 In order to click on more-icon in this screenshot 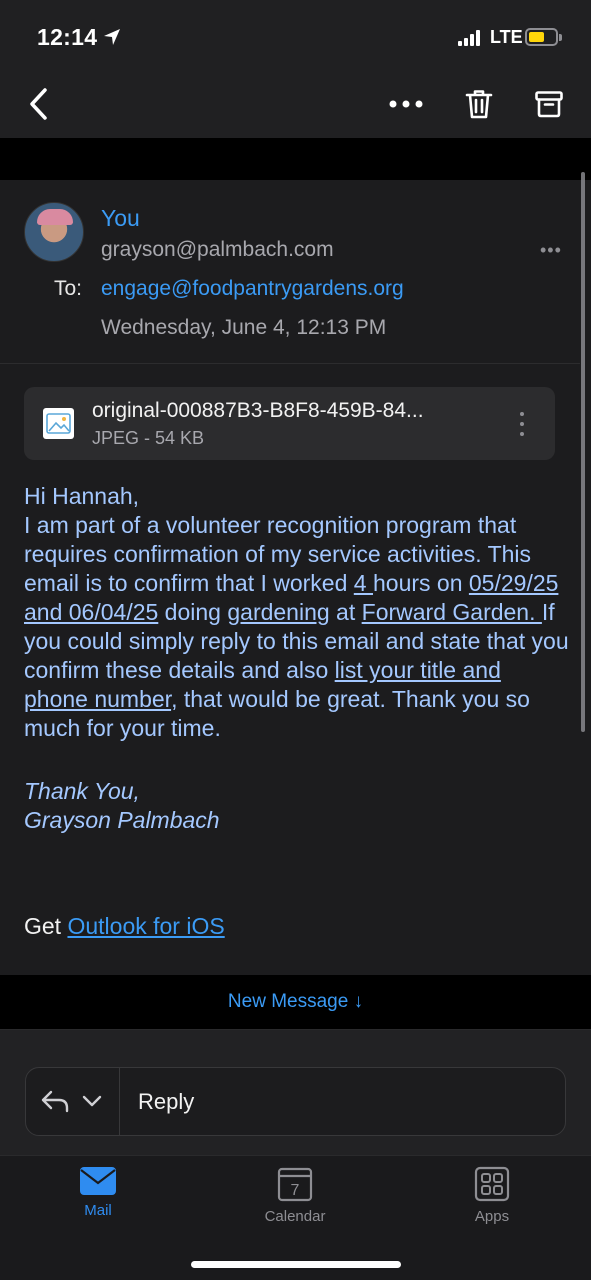, I will do `click(406, 104)`.